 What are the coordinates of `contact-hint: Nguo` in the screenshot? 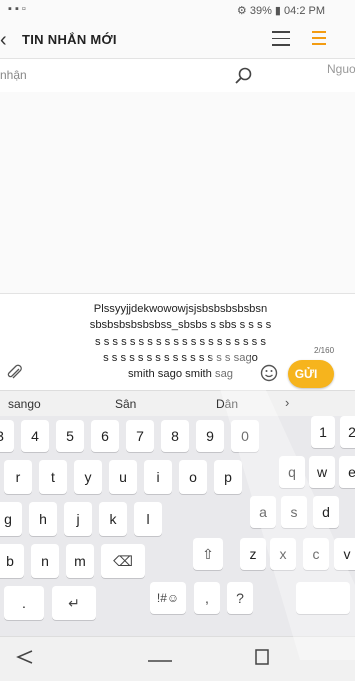 It's located at (341, 69).